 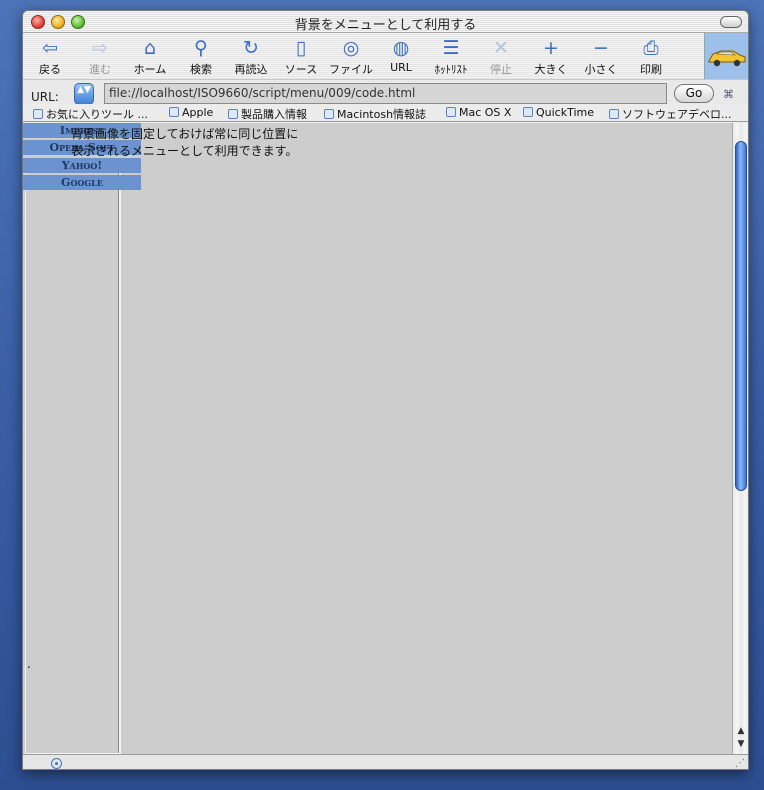 I want to click on status-bar: ⋰, so click(x=385, y=761).